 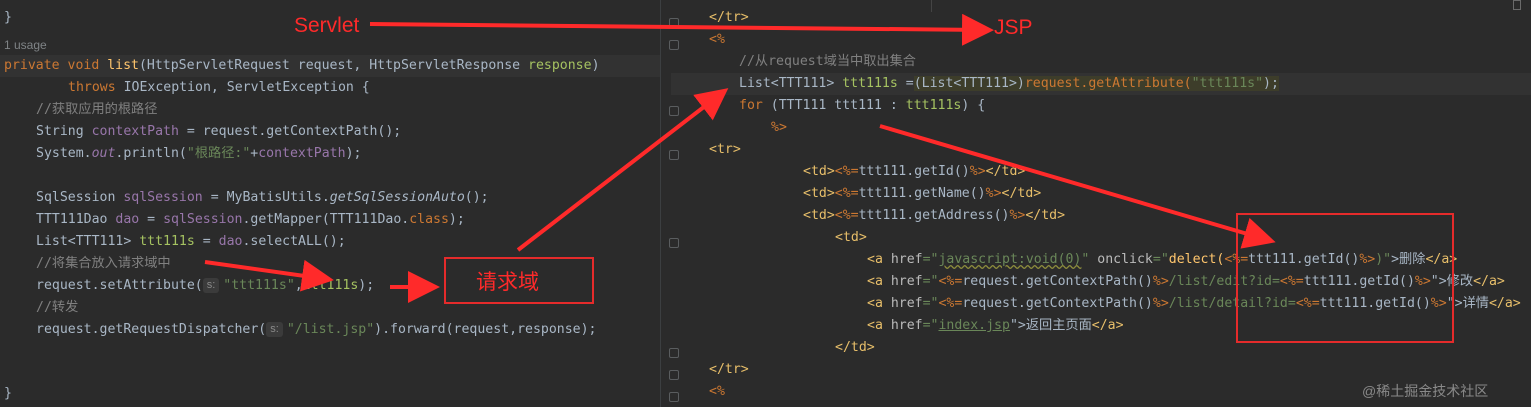 I want to click on code-part: ) {, so click(x=973, y=105).